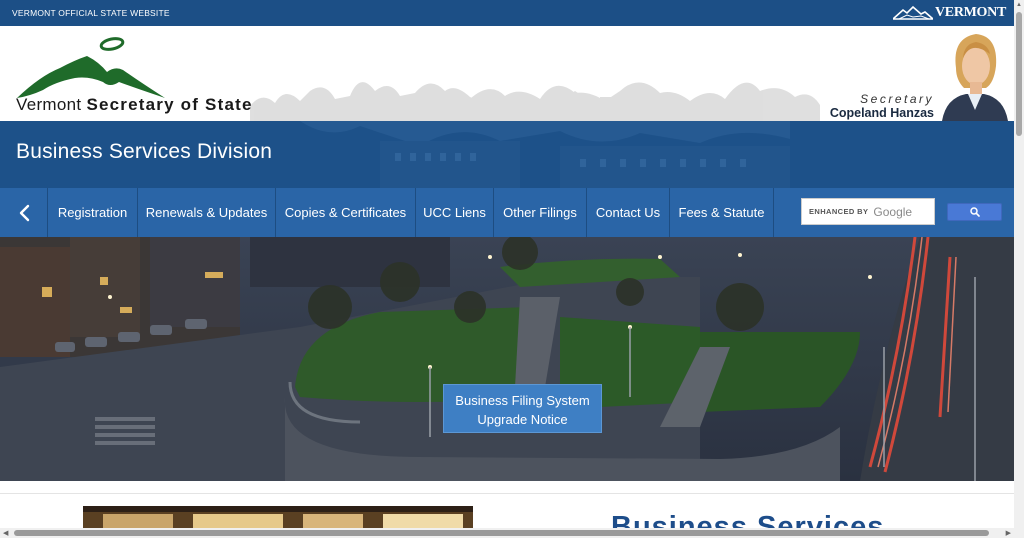 The height and width of the screenshot is (538, 1024). I want to click on vertical-scrollbar: ▲, so click(1019, 269).